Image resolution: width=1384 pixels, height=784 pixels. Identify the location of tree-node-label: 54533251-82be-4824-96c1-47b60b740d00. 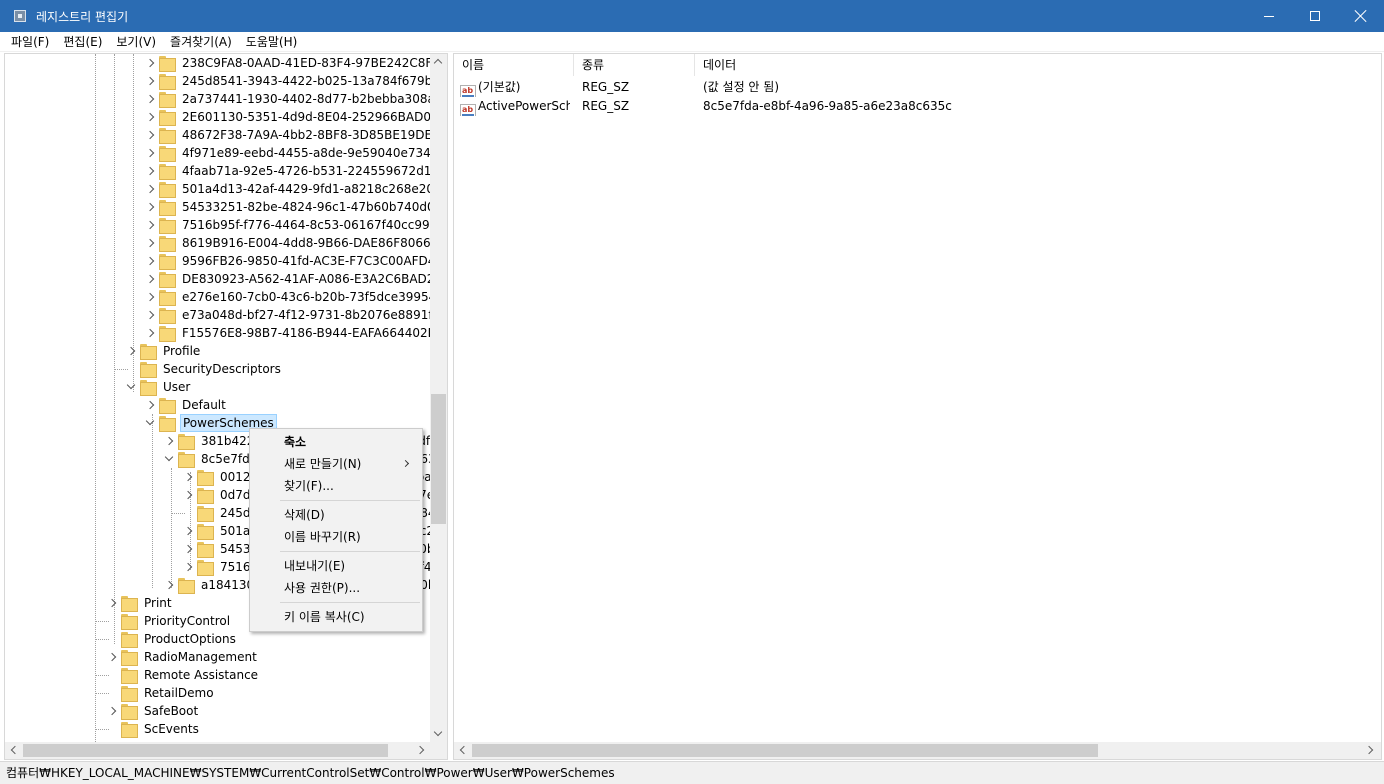
(312, 207).